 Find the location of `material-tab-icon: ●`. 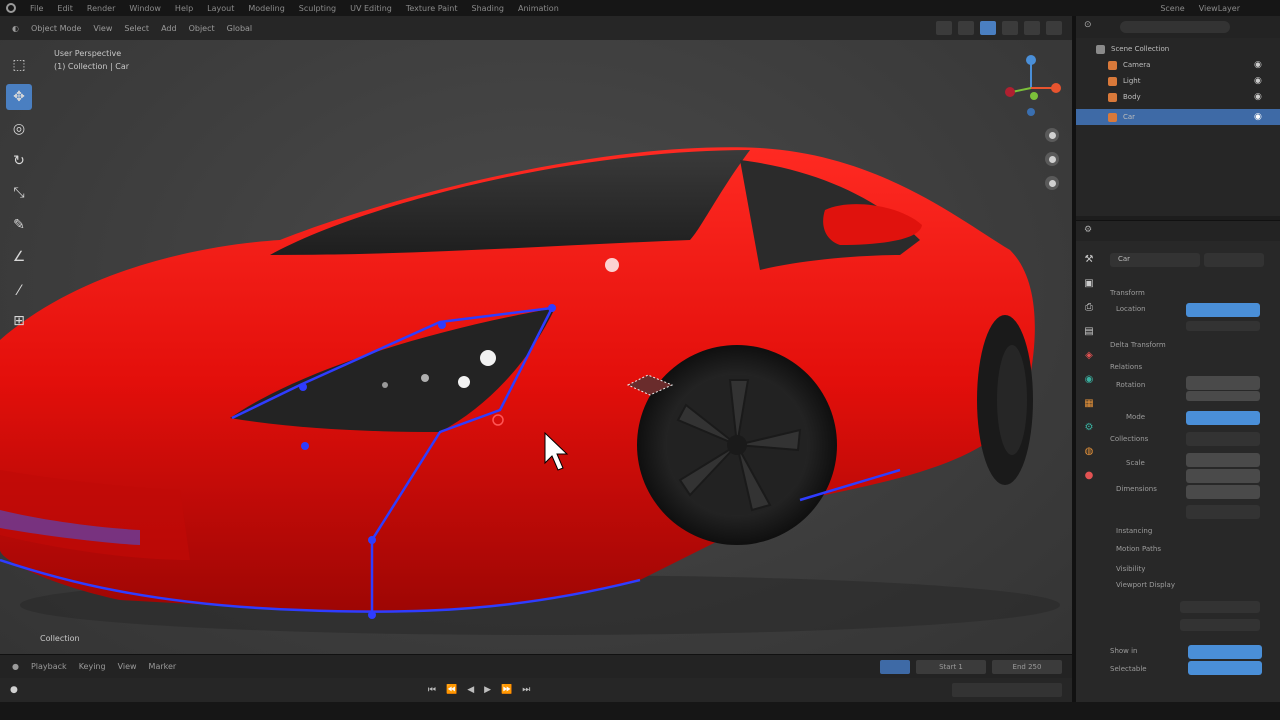

material-tab-icon: ● is located at coordinates (1089, 475).